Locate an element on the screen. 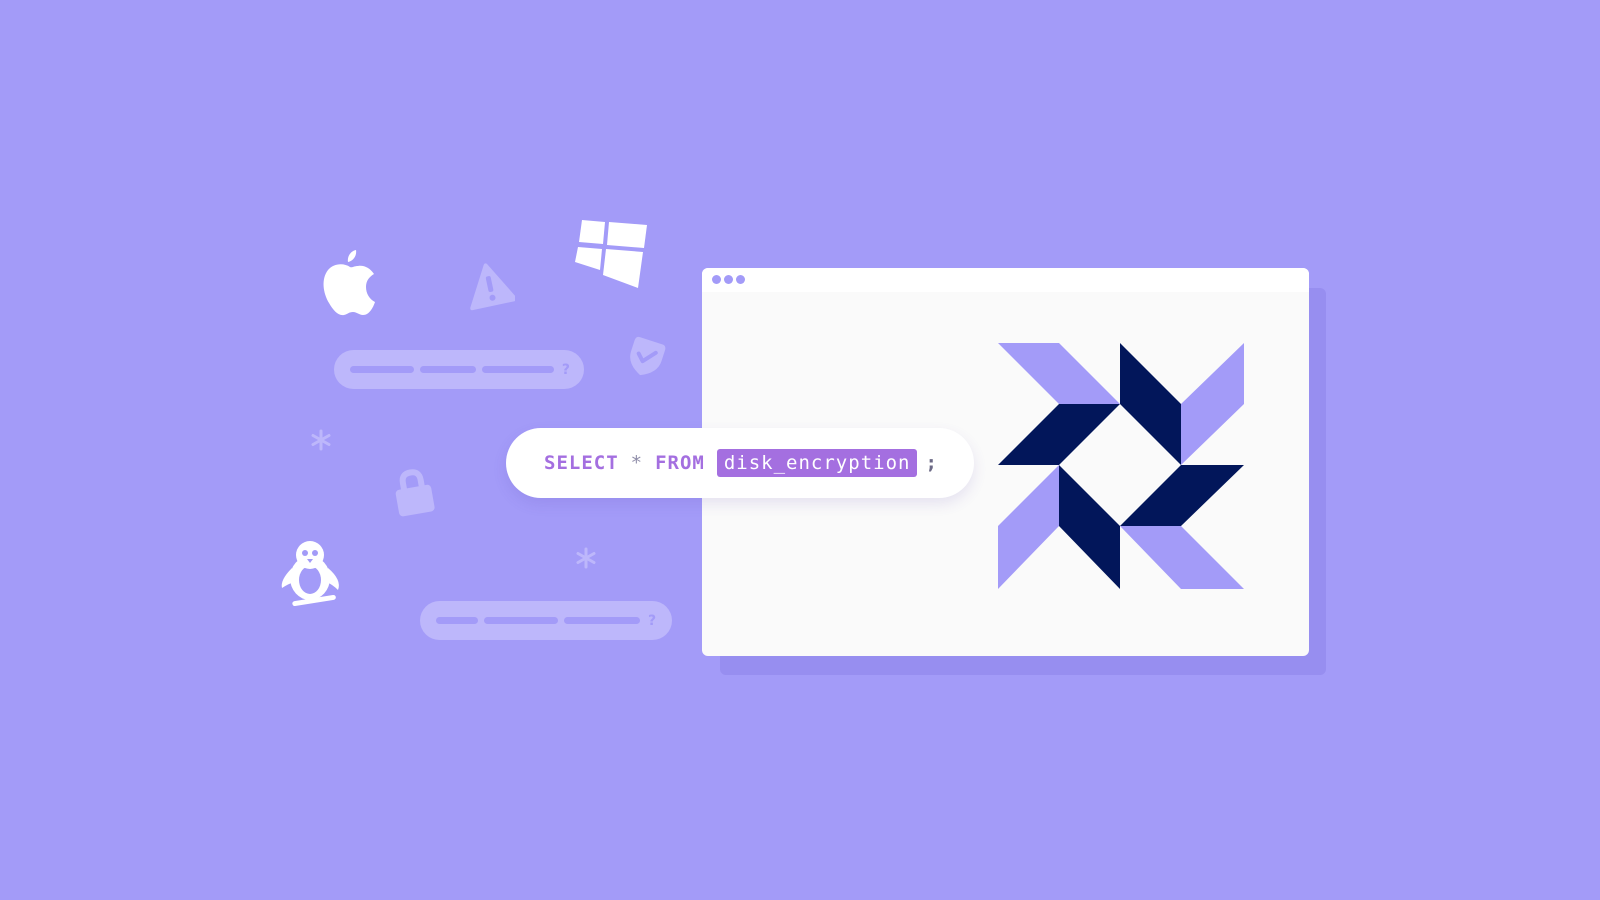  warning-icon is located at coordinates (490, 286).